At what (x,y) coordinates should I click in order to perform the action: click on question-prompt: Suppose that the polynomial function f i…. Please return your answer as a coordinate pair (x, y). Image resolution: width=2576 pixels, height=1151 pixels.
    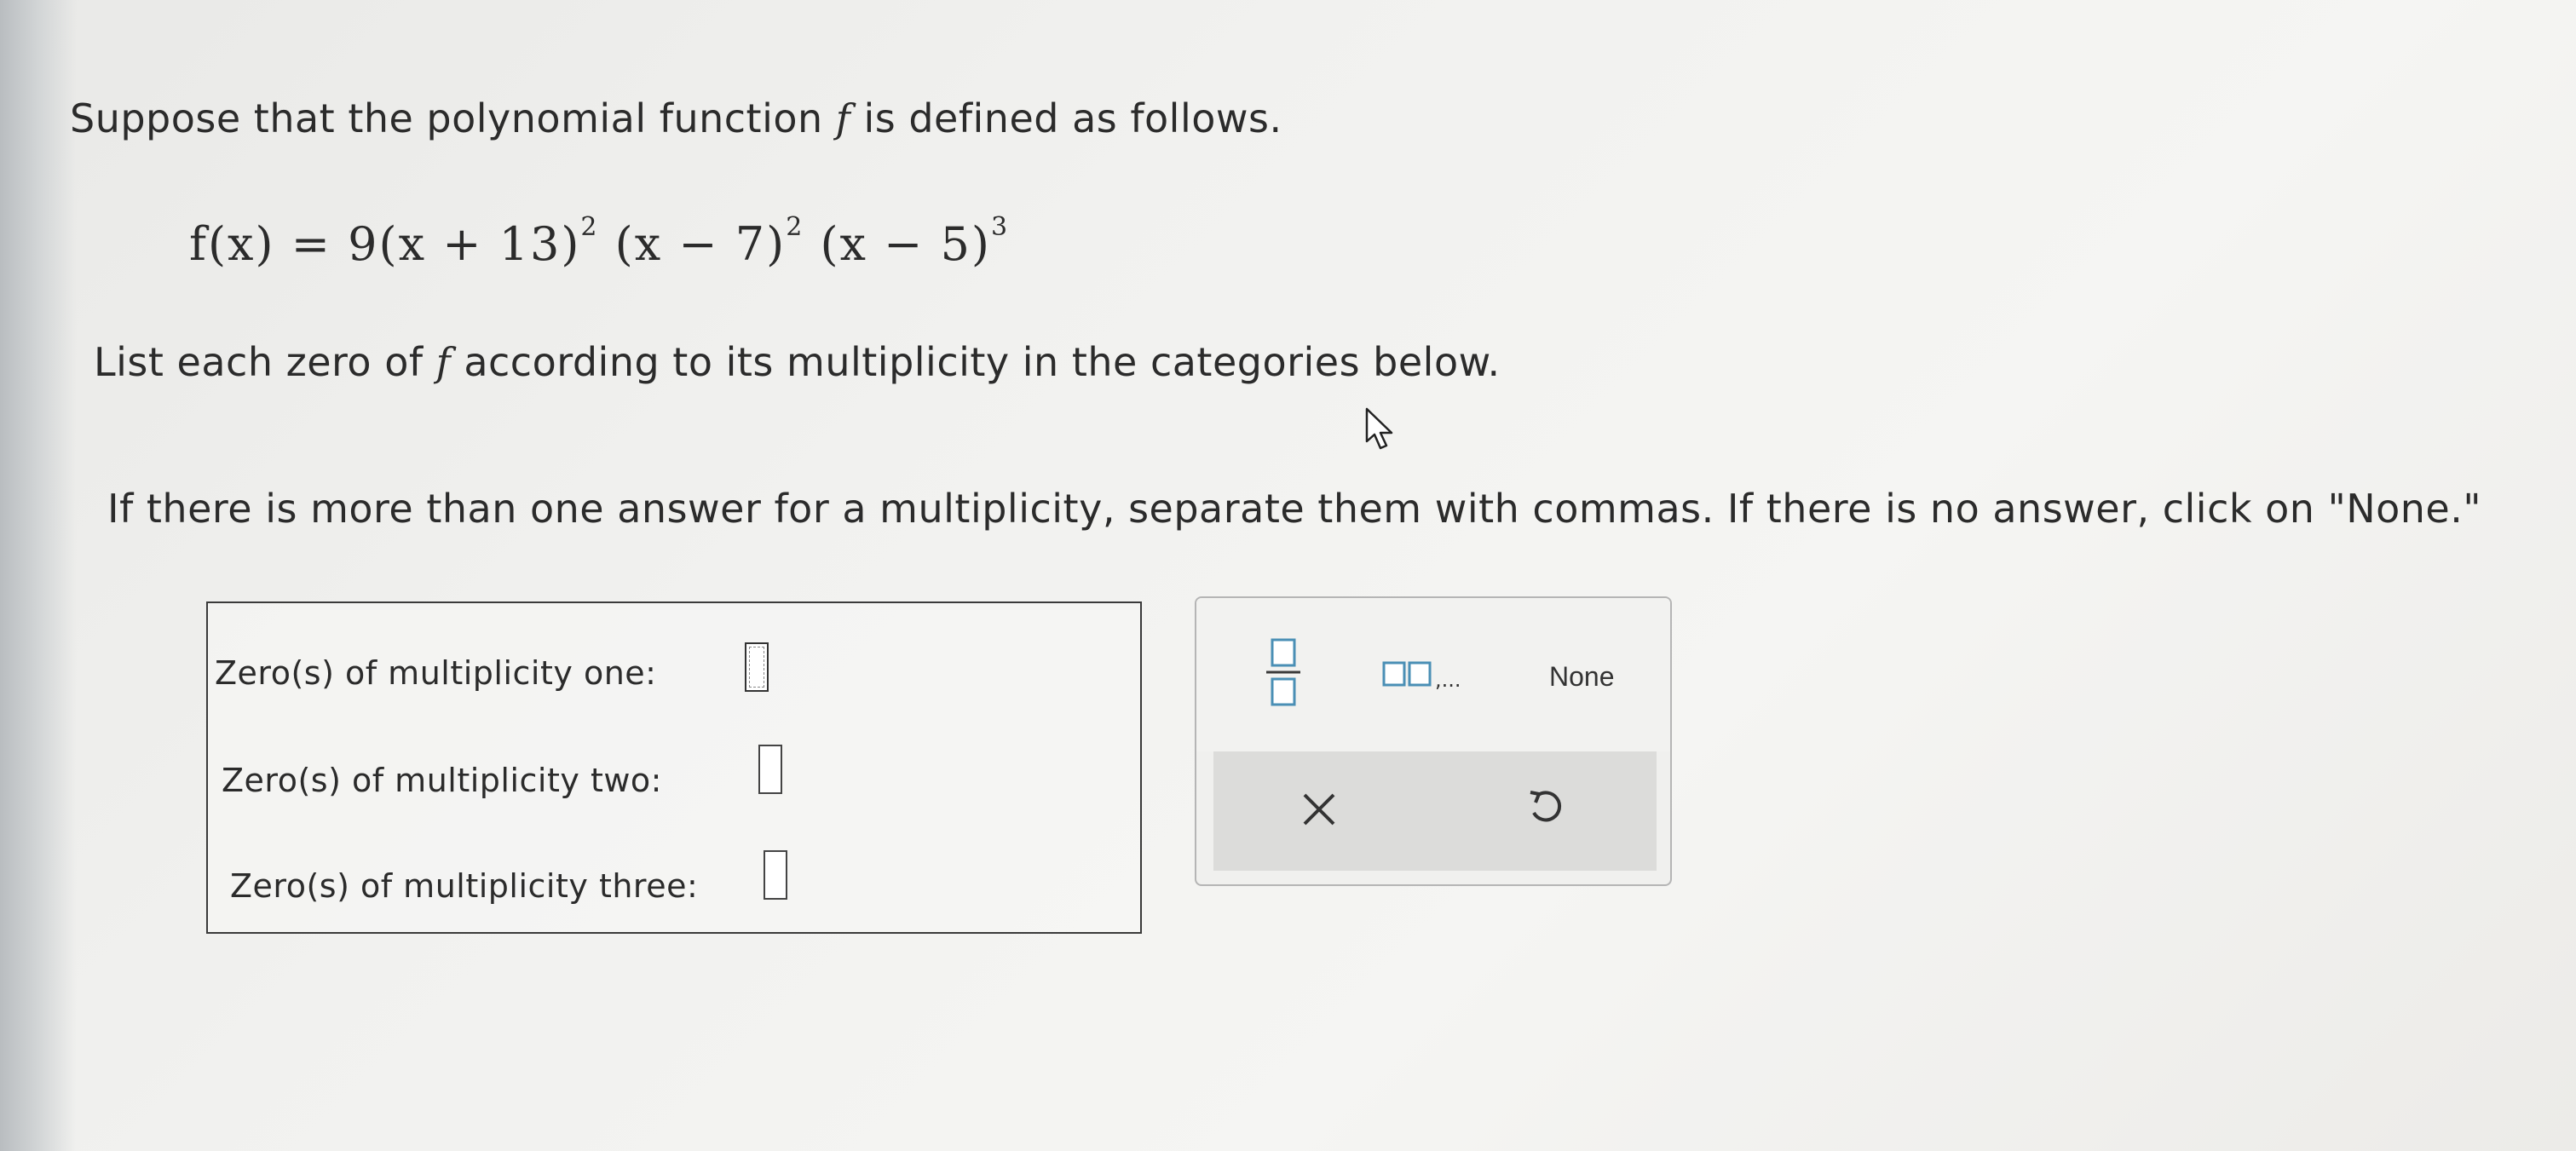
    Looking at the image, I should click on (676, 118).